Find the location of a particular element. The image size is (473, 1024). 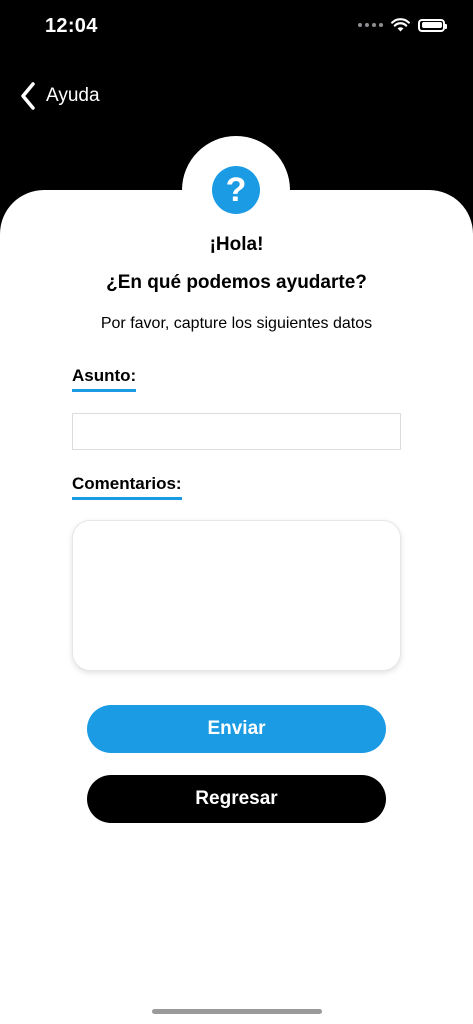

wifi-icon is located at coordinates (400, 25).